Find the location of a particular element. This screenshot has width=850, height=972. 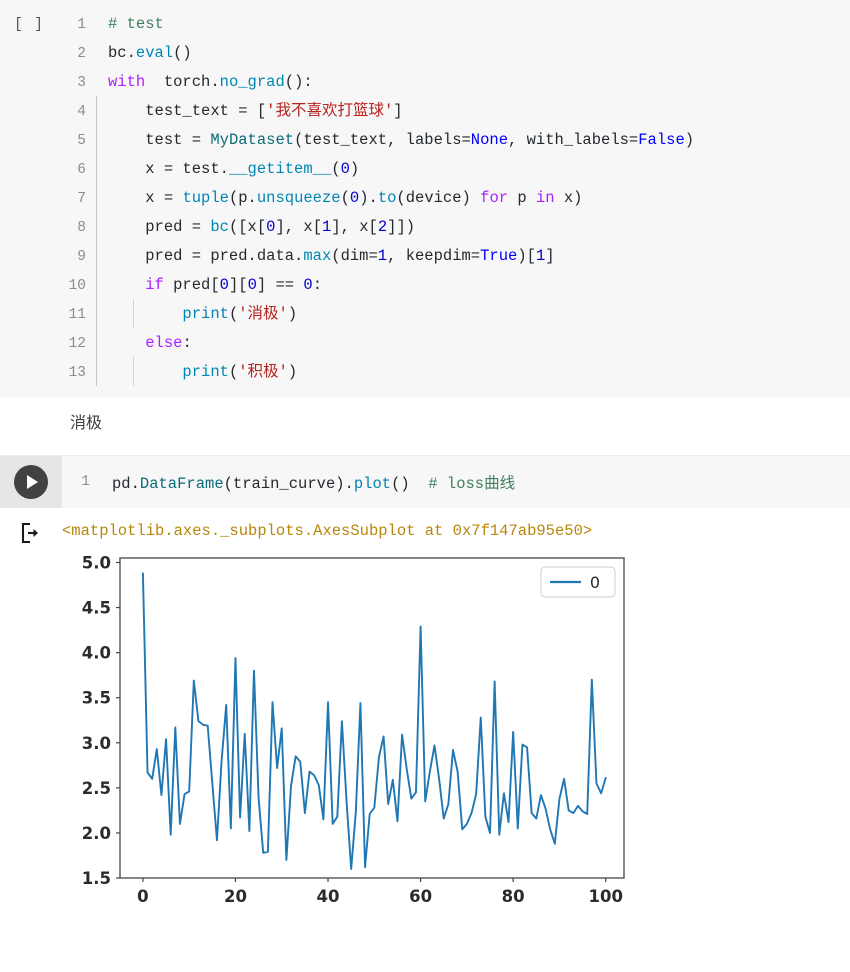

output-gutter is located at coordinates (31, 531).